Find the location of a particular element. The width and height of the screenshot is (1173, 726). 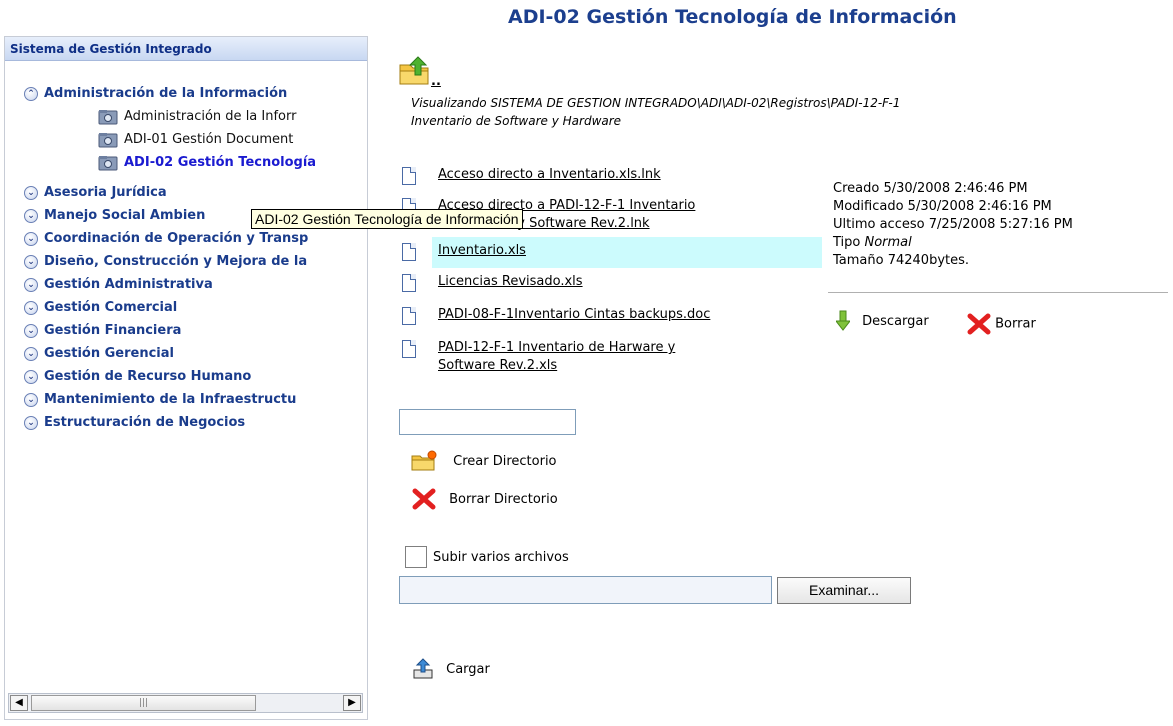

tree-node-label: Administración de la Información is located at coordinates (166, 93).